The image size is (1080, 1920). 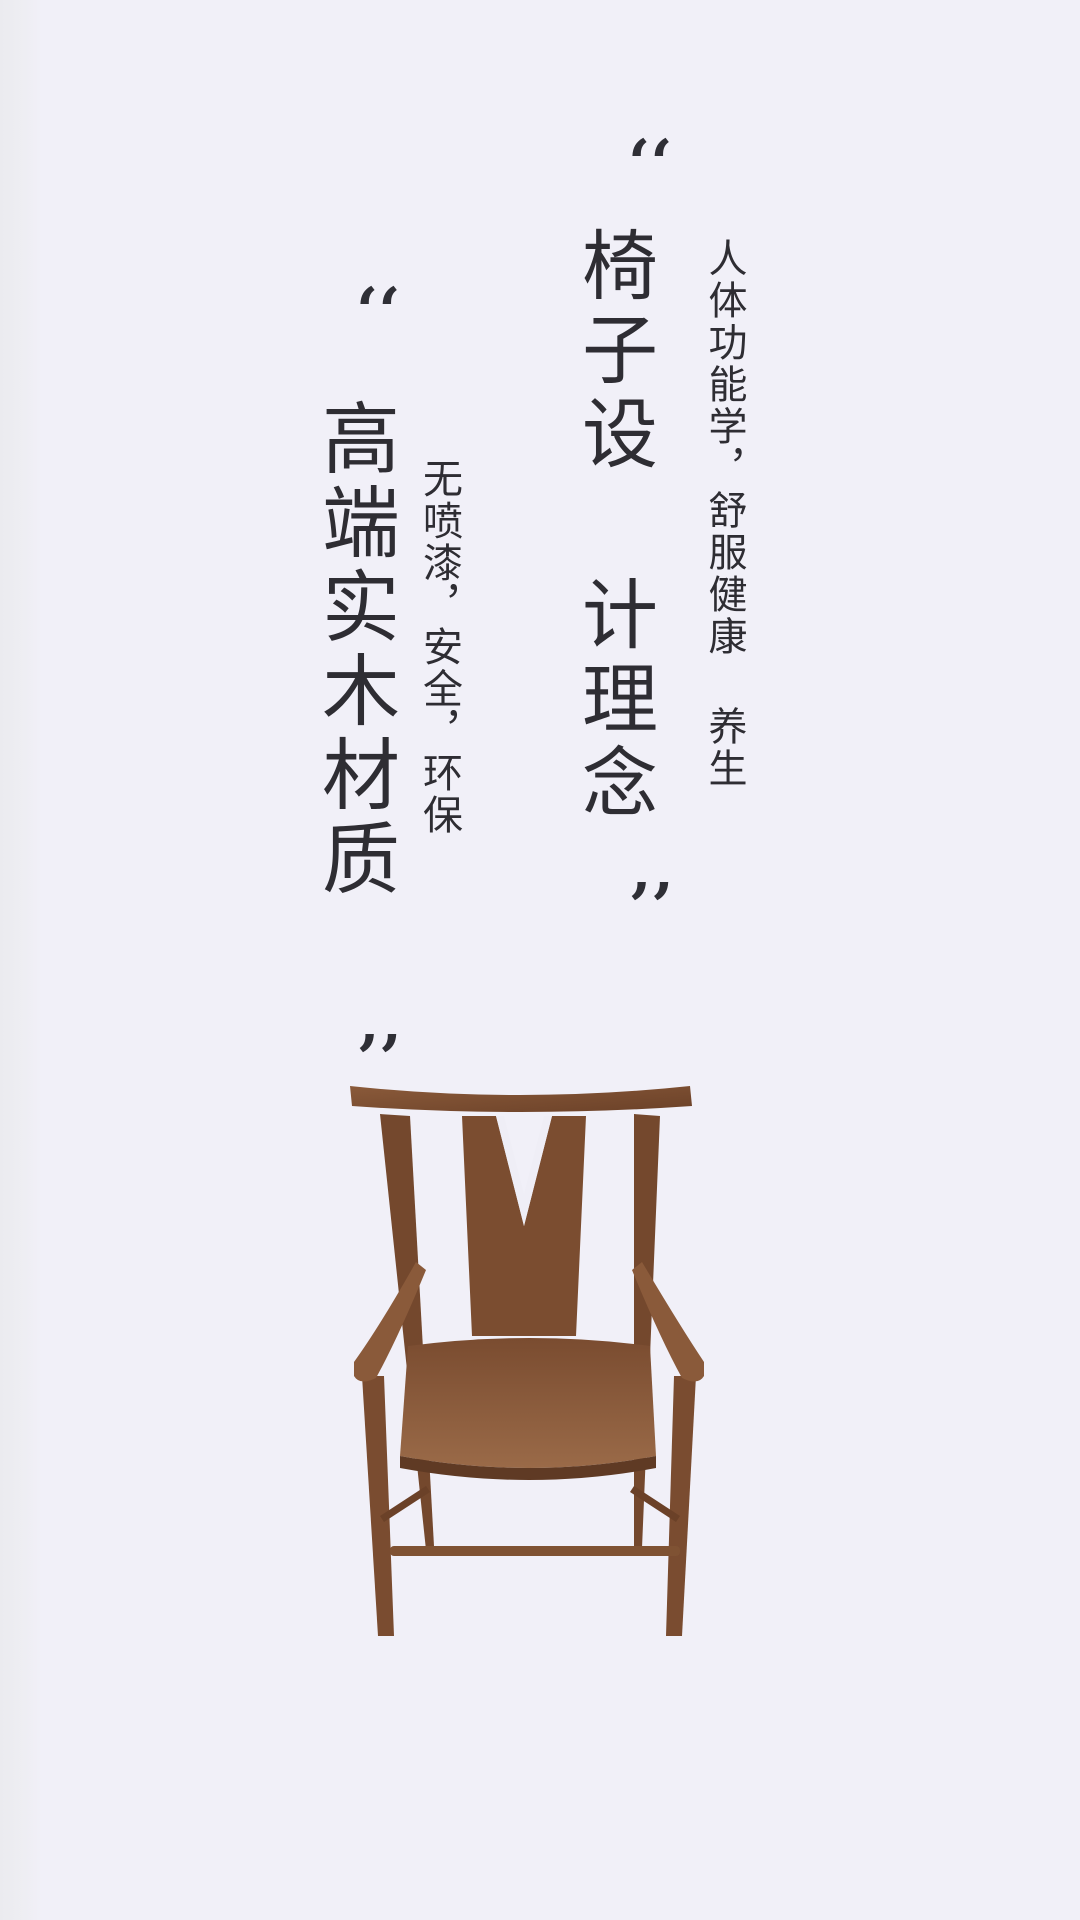 I want to click on close-quote-mark-1: ‘‘, so click(x=650, y=874).